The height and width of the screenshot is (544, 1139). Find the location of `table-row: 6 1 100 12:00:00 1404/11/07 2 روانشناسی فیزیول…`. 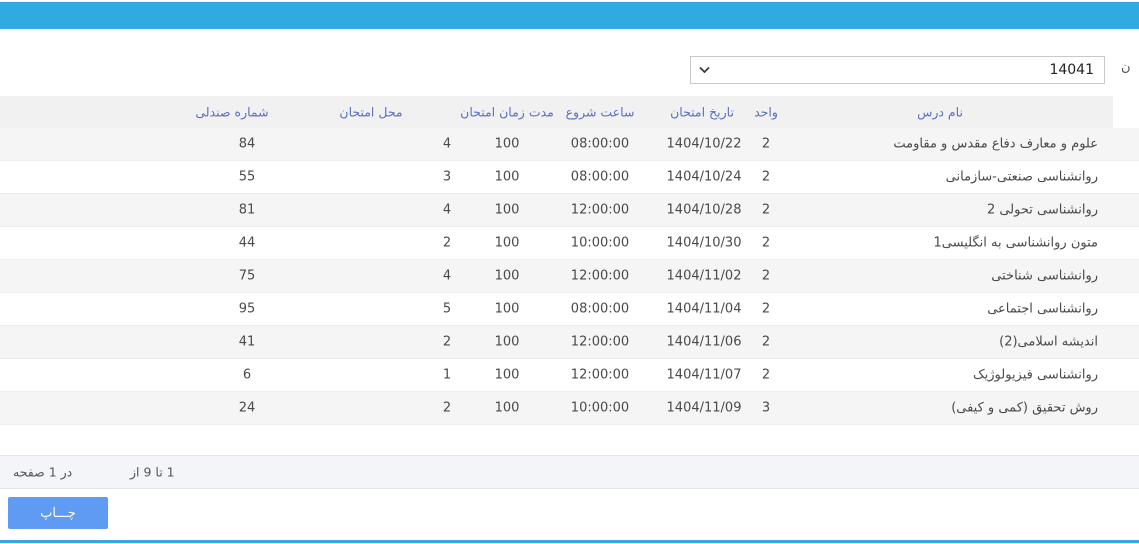

table-row: 6 1 100 12:00:00 1404/11/07 2 روانشناسی فیزیول… is located at coordinates (569, 375).